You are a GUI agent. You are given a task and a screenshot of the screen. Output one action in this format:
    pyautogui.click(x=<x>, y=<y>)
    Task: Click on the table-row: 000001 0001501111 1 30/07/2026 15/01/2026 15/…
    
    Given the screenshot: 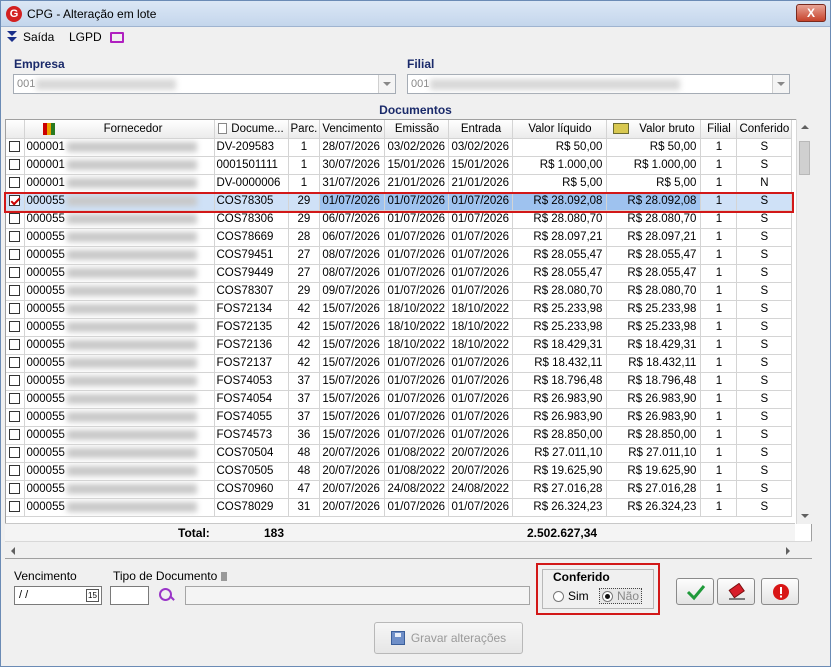 What is the action you would take?
    pyautogui.click(x=399, y=165)
    